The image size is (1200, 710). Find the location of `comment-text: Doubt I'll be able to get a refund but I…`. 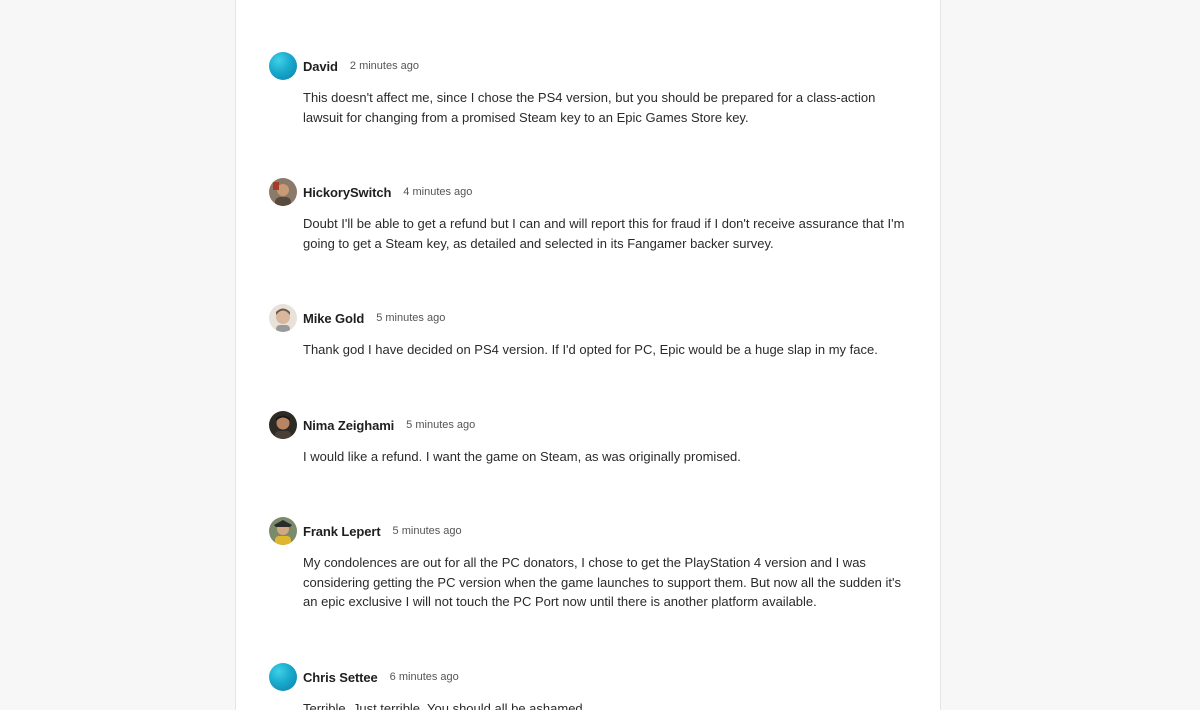

comment-text: Doubt I'll be able to get a refund but I… is located at coordinates (604, 233).